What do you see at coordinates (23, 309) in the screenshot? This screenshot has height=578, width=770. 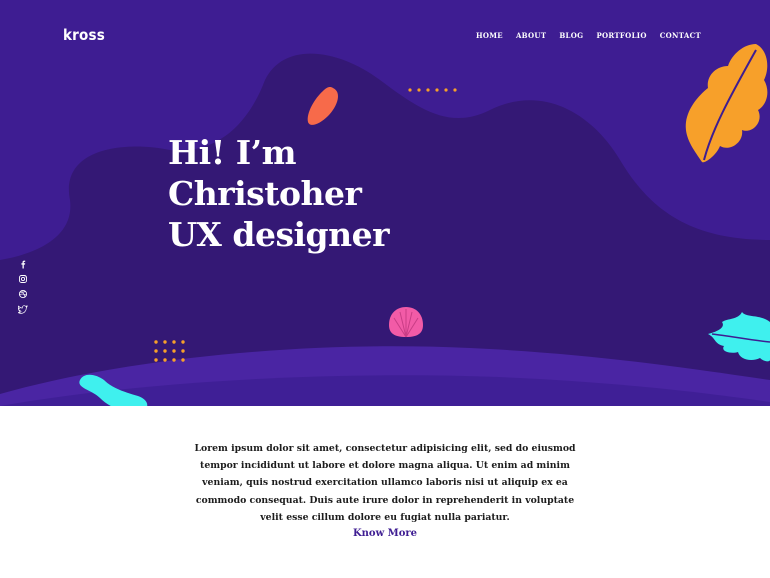 I see `twitter-icon` at bounding box center [23, 309].